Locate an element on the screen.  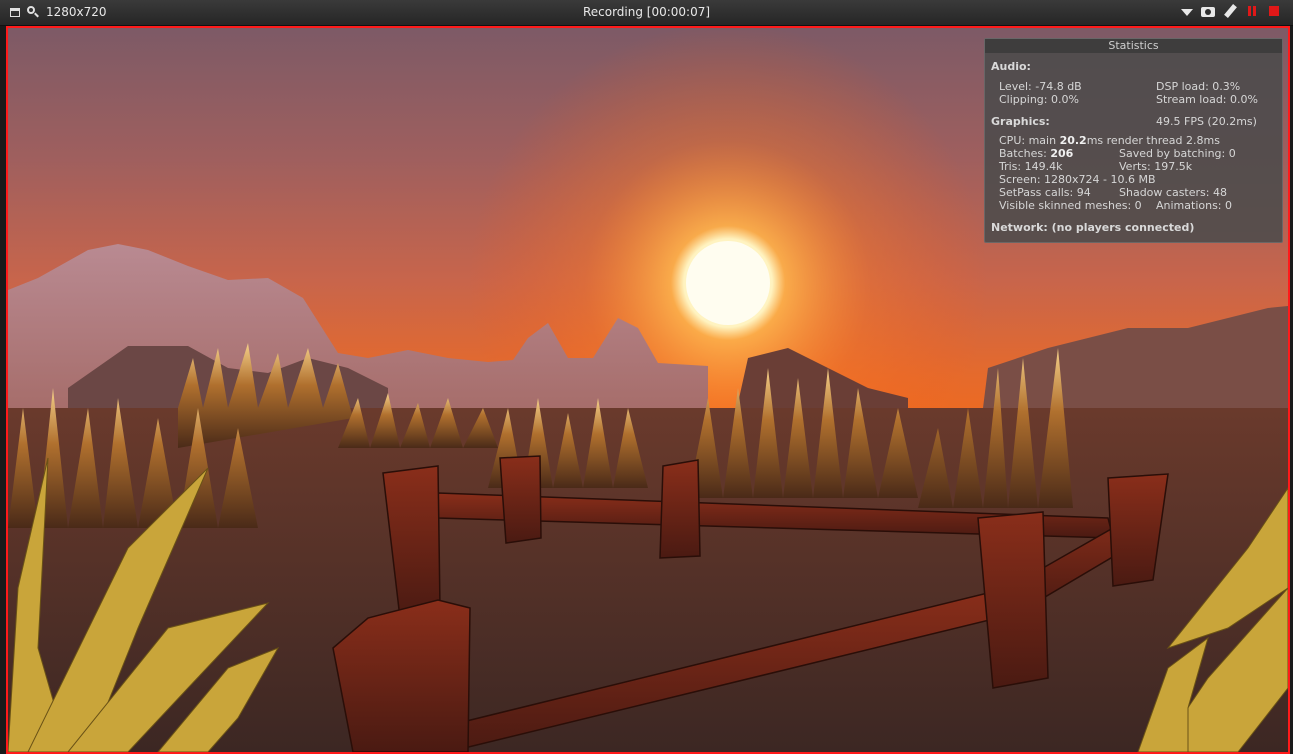
dsp-load: DSP load: 0.3% is located at coordinates (1198, 86).